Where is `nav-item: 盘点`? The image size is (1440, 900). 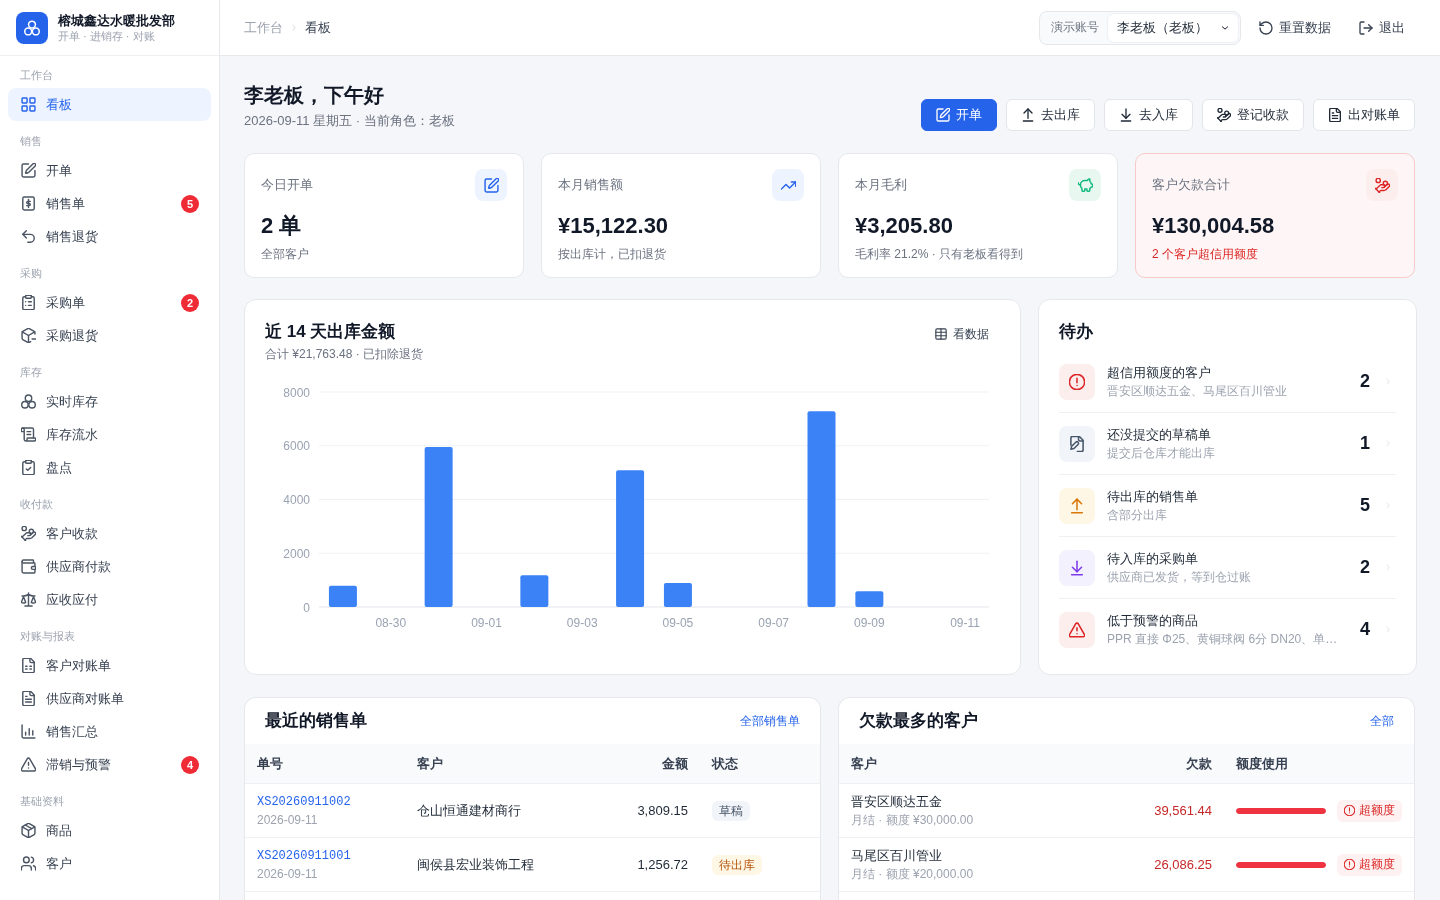
nav-item: 盘点 is located at coordinates (109, 467).